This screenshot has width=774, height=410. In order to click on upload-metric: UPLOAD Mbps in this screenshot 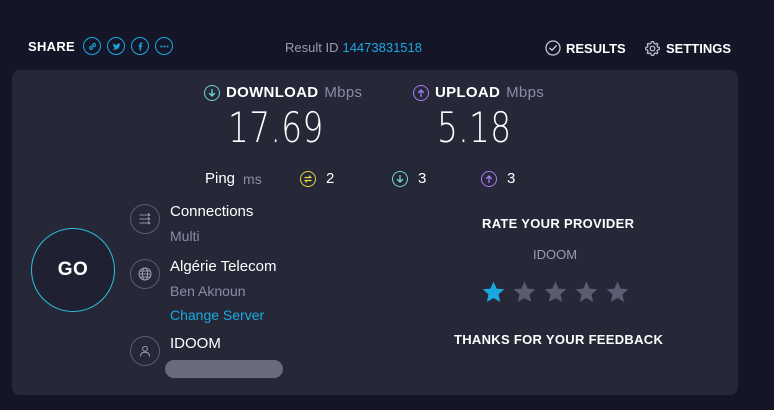, I will do `click(478, 92)`.